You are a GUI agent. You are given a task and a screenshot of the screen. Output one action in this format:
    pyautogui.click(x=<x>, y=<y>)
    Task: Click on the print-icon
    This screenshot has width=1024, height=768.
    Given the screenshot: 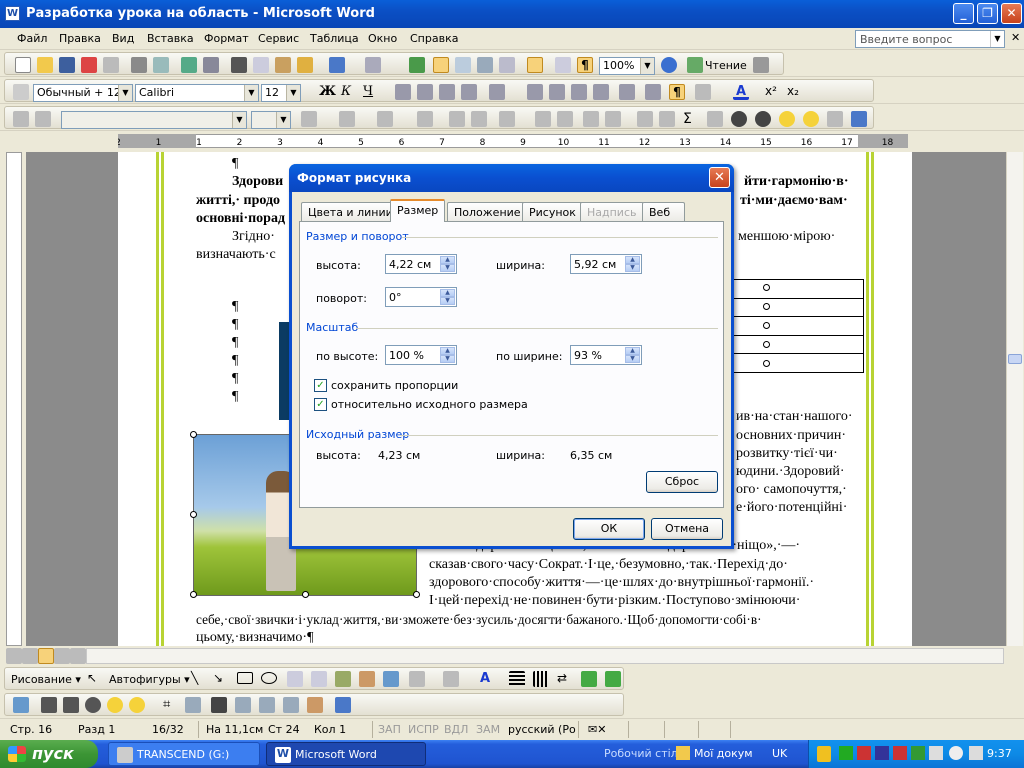 What is the action you would take?
    pyautogui.click(x=139, y=65)
    